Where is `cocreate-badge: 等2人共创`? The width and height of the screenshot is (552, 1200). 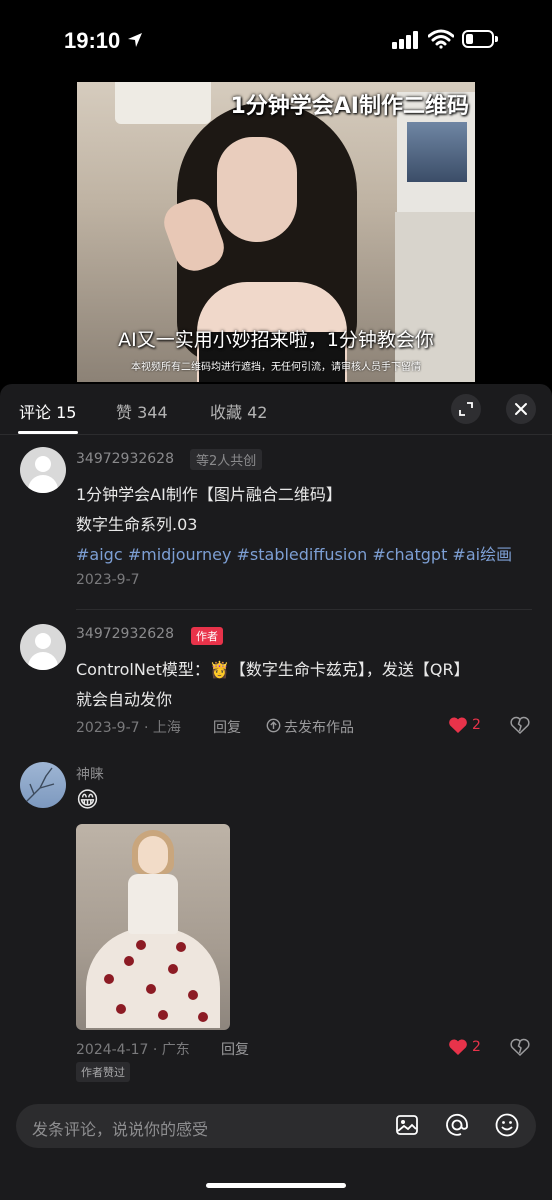 cocreate-badge: 等2人共创 is located at coordinates (226, 459).